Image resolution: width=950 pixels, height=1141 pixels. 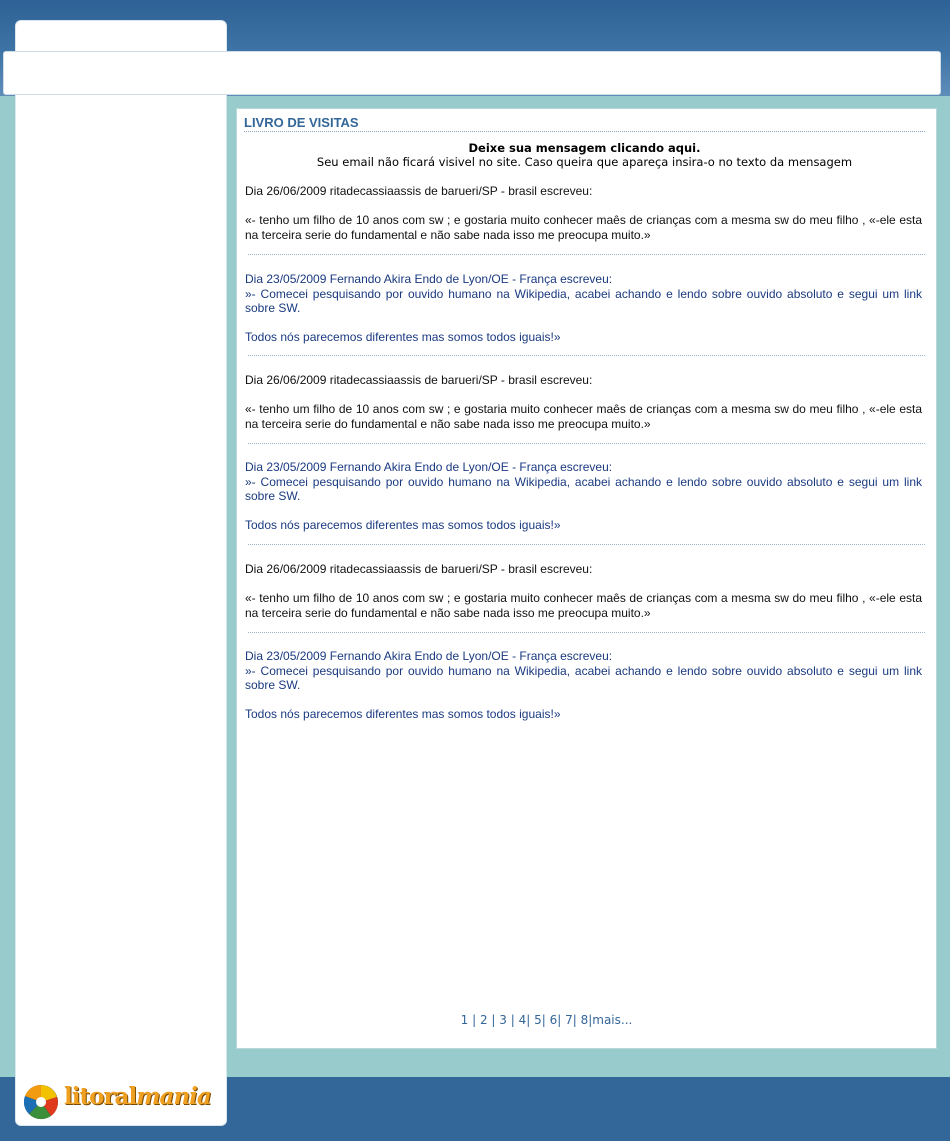 What do you see at coordinates (174, 1096) in the screenshot?
I see `logo-word-mania: mania` at bounding box center [174, 1096].